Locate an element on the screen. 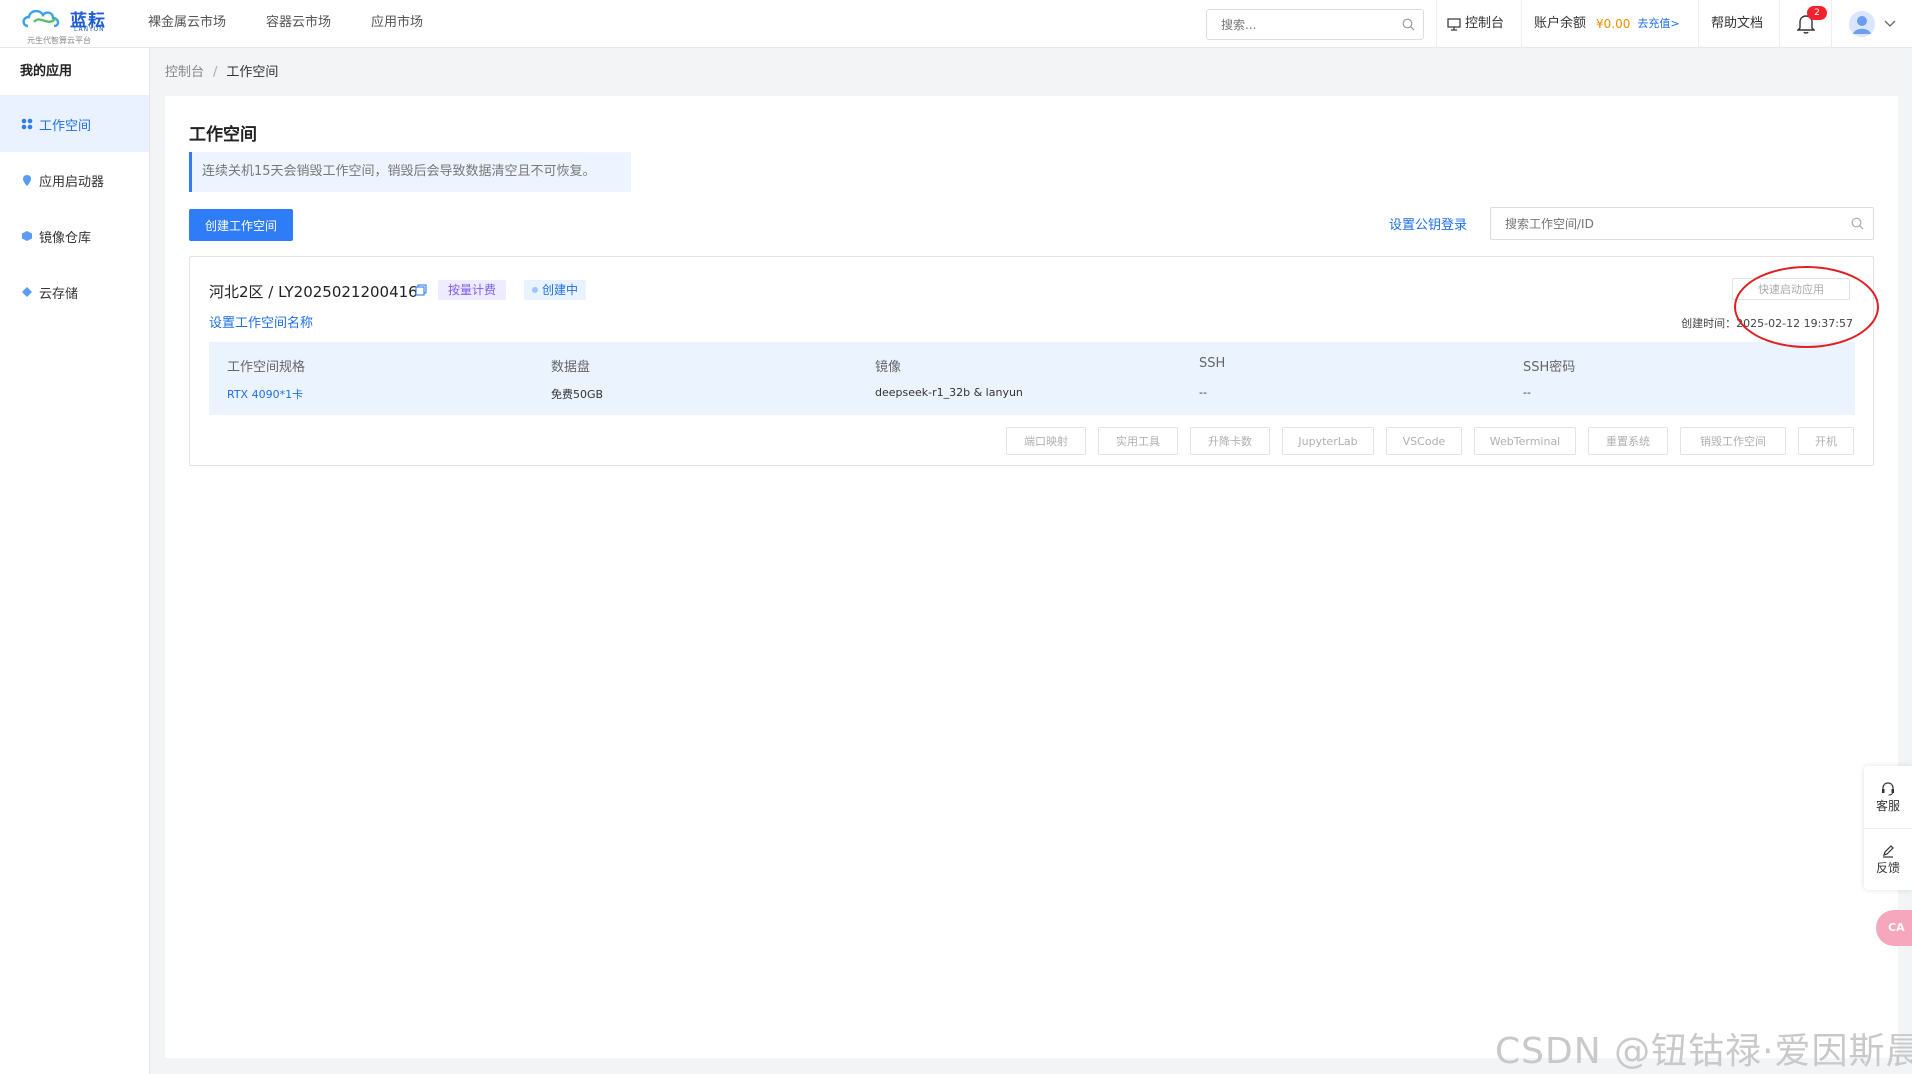  image-repo-icon is located at coordinates (27, 236).